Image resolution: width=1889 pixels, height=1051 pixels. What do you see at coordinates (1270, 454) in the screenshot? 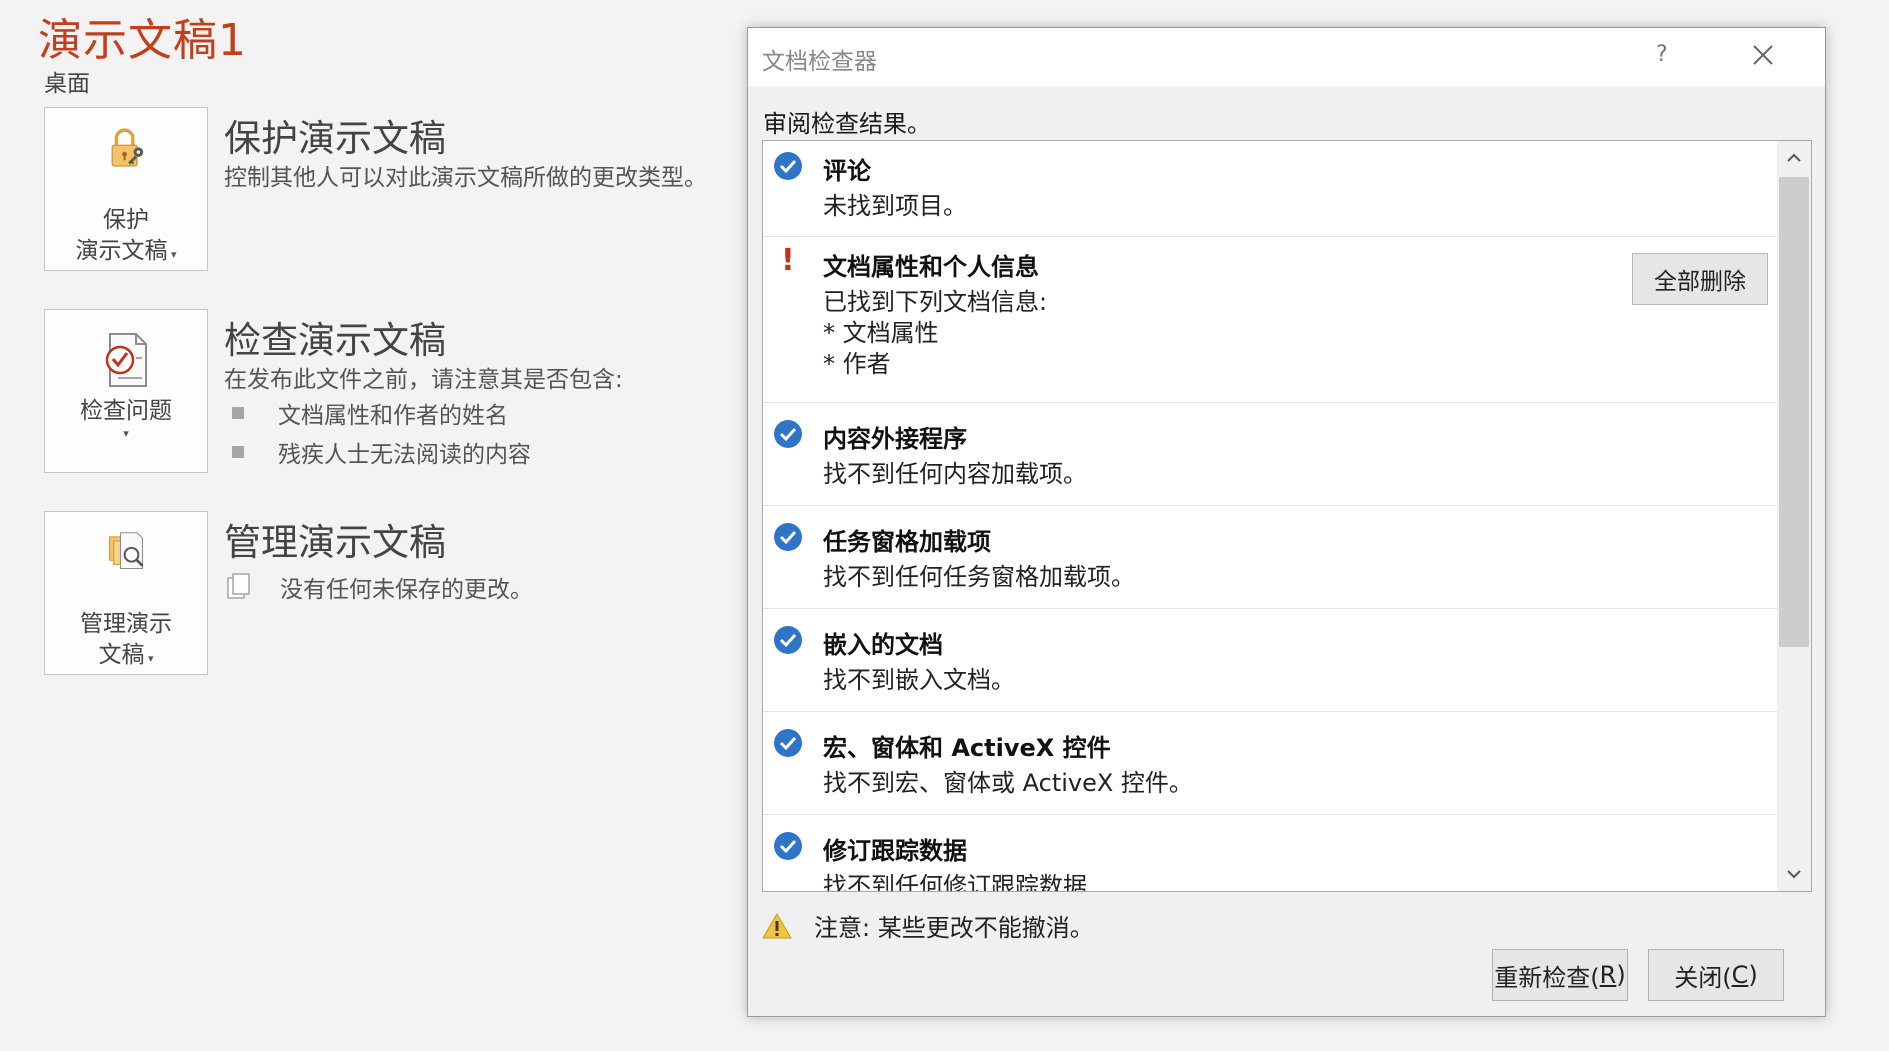
I see `result-content-addins: 内容外接程序 找不到任何内容加载项。` at bounding box center [1270, 454].